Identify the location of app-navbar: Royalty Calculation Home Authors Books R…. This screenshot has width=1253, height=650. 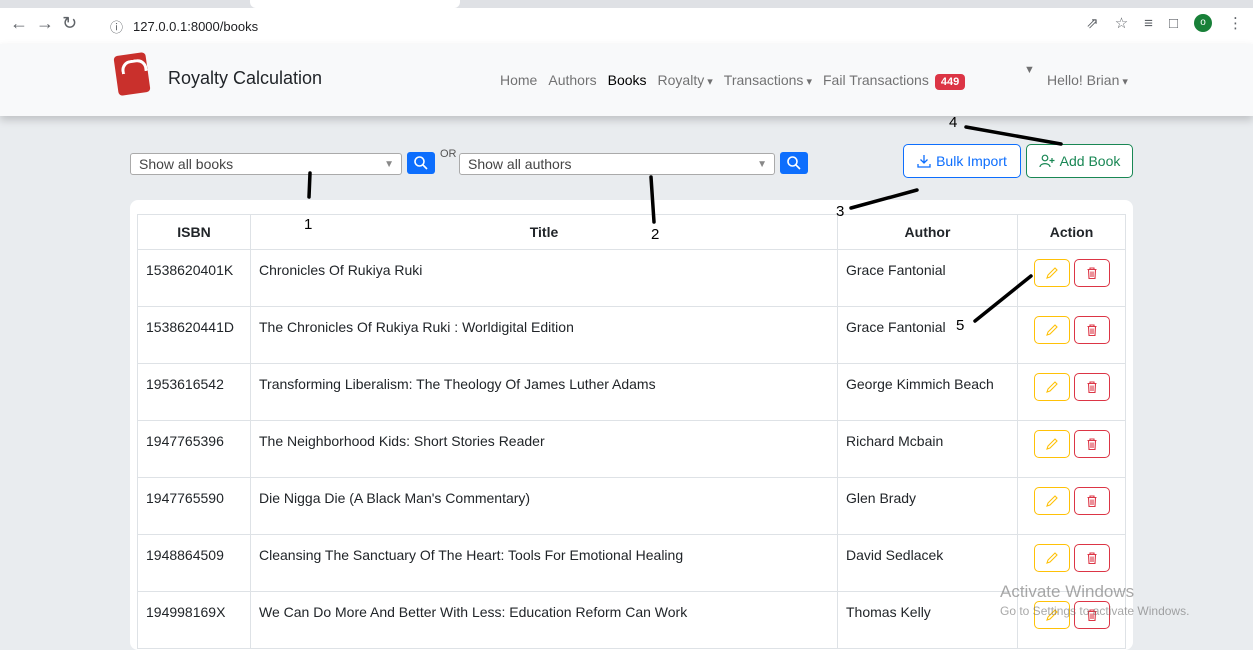
(626, 80).